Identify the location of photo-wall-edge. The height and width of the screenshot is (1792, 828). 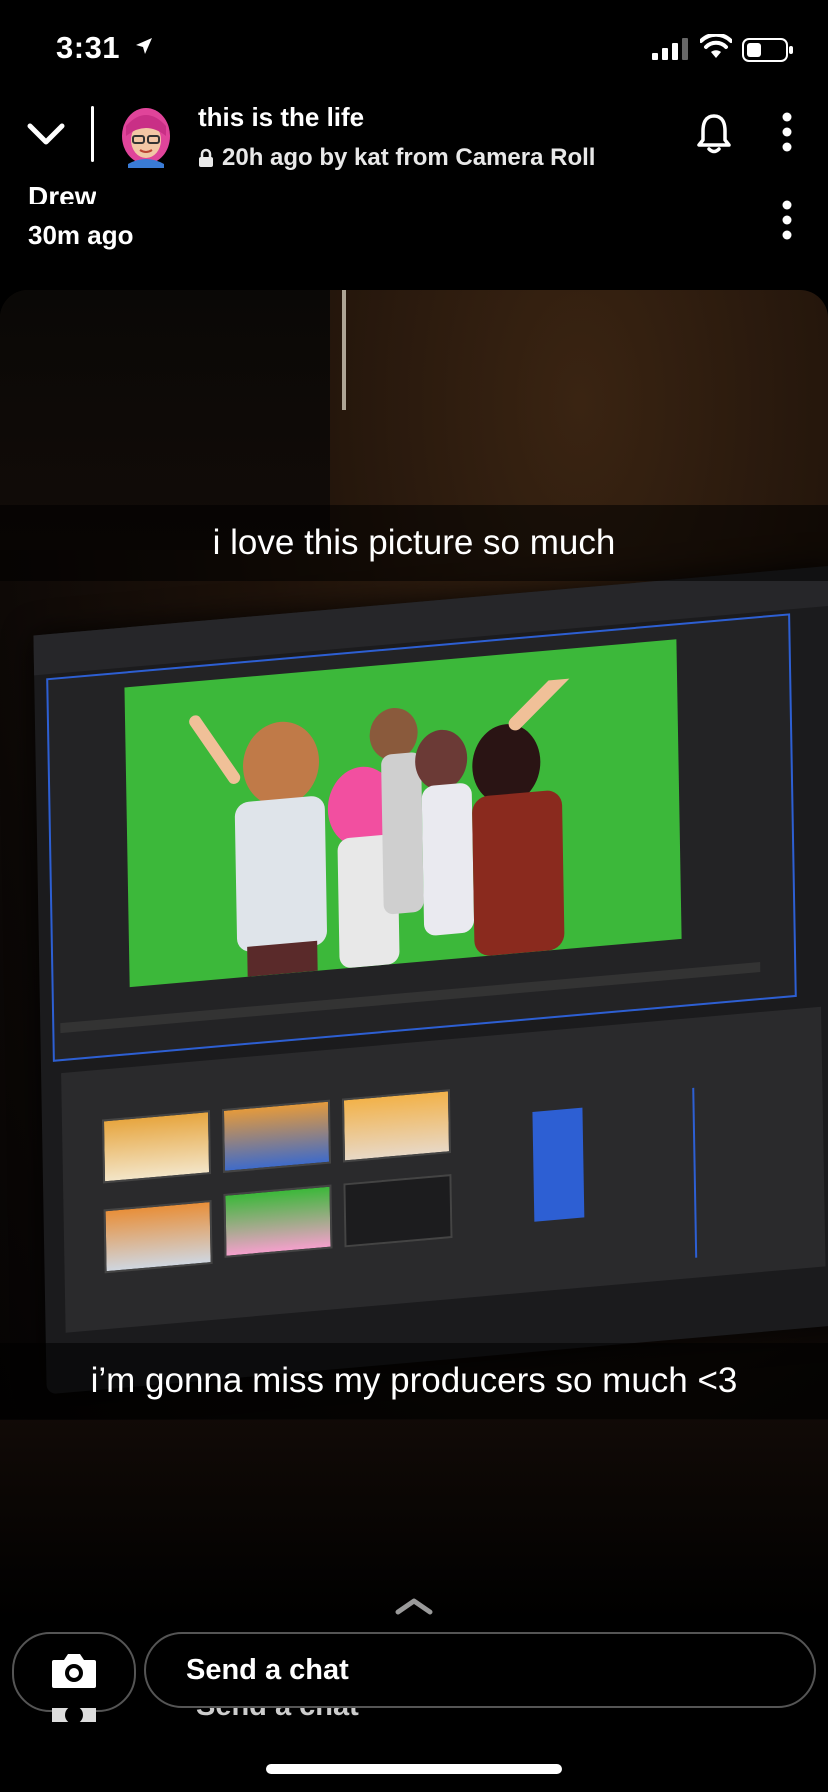
(344, 350).